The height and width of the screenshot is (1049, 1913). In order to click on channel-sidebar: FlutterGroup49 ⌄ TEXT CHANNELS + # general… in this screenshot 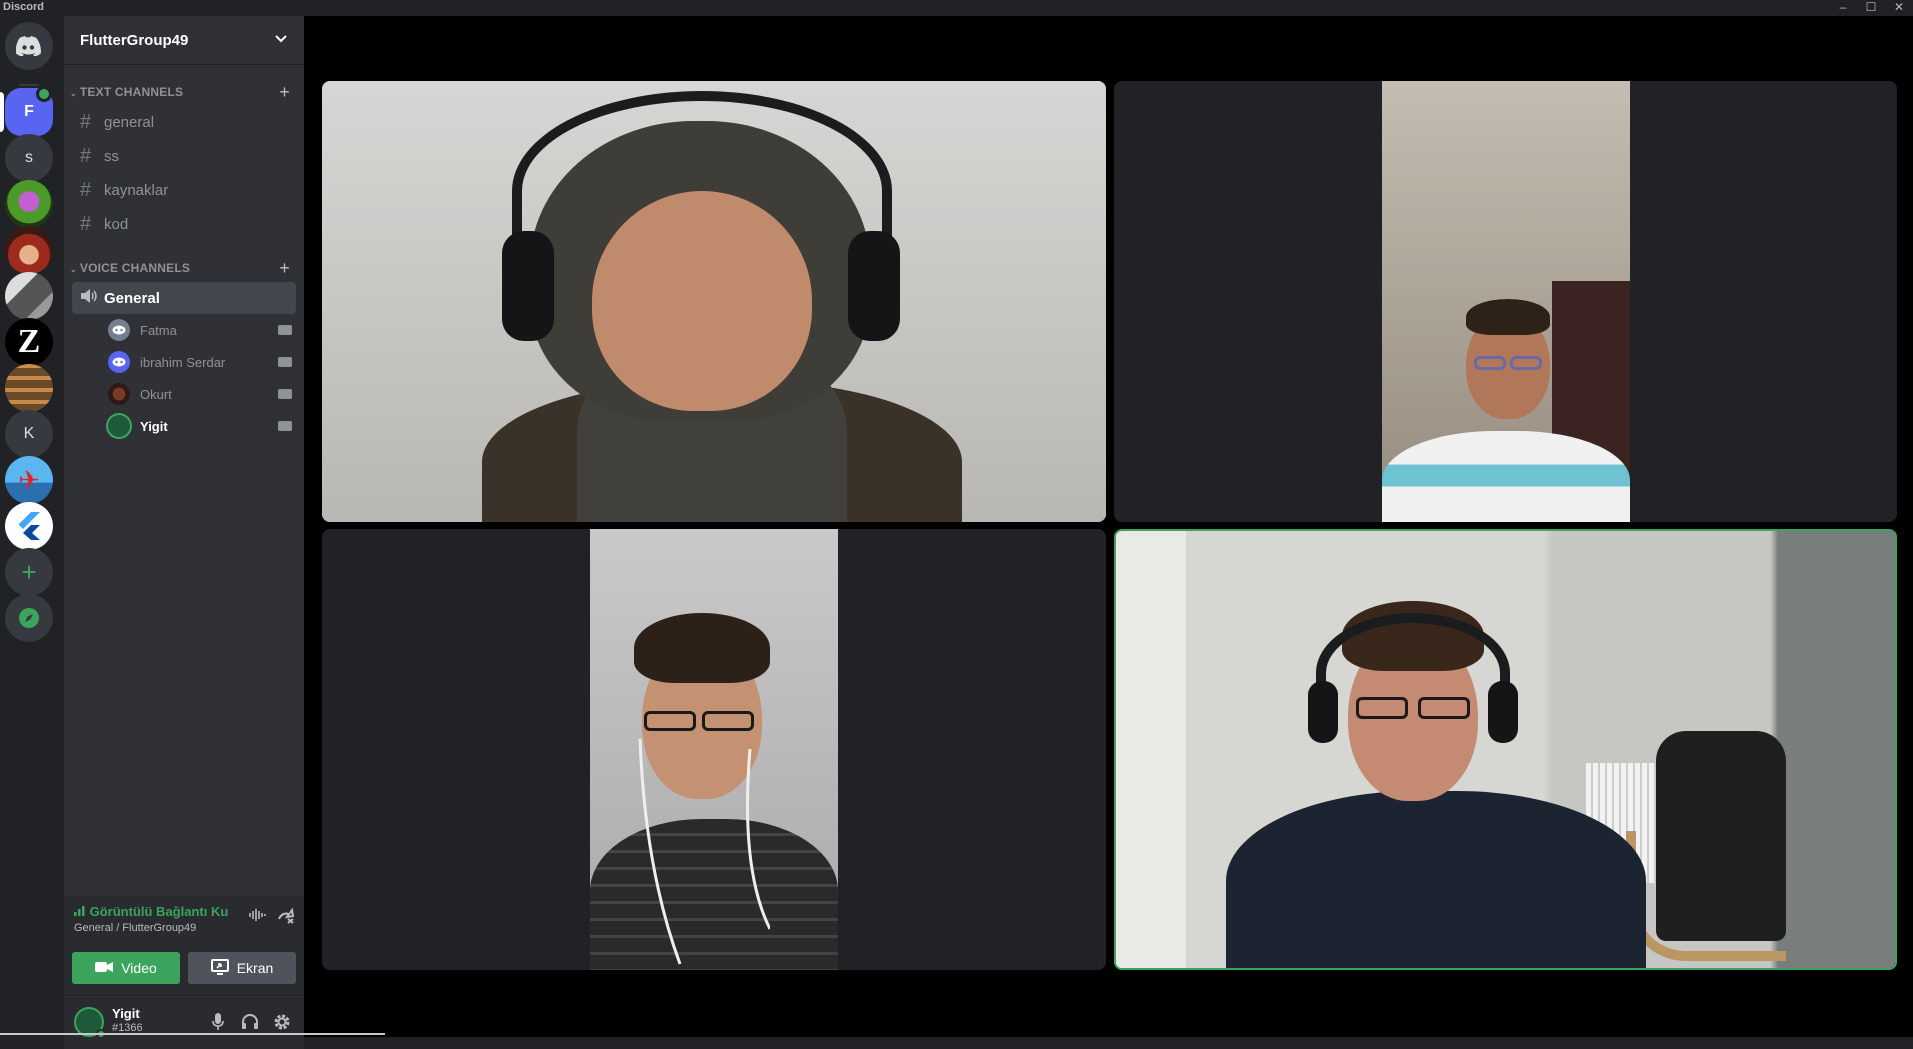, I will do `click(184, 532)`.